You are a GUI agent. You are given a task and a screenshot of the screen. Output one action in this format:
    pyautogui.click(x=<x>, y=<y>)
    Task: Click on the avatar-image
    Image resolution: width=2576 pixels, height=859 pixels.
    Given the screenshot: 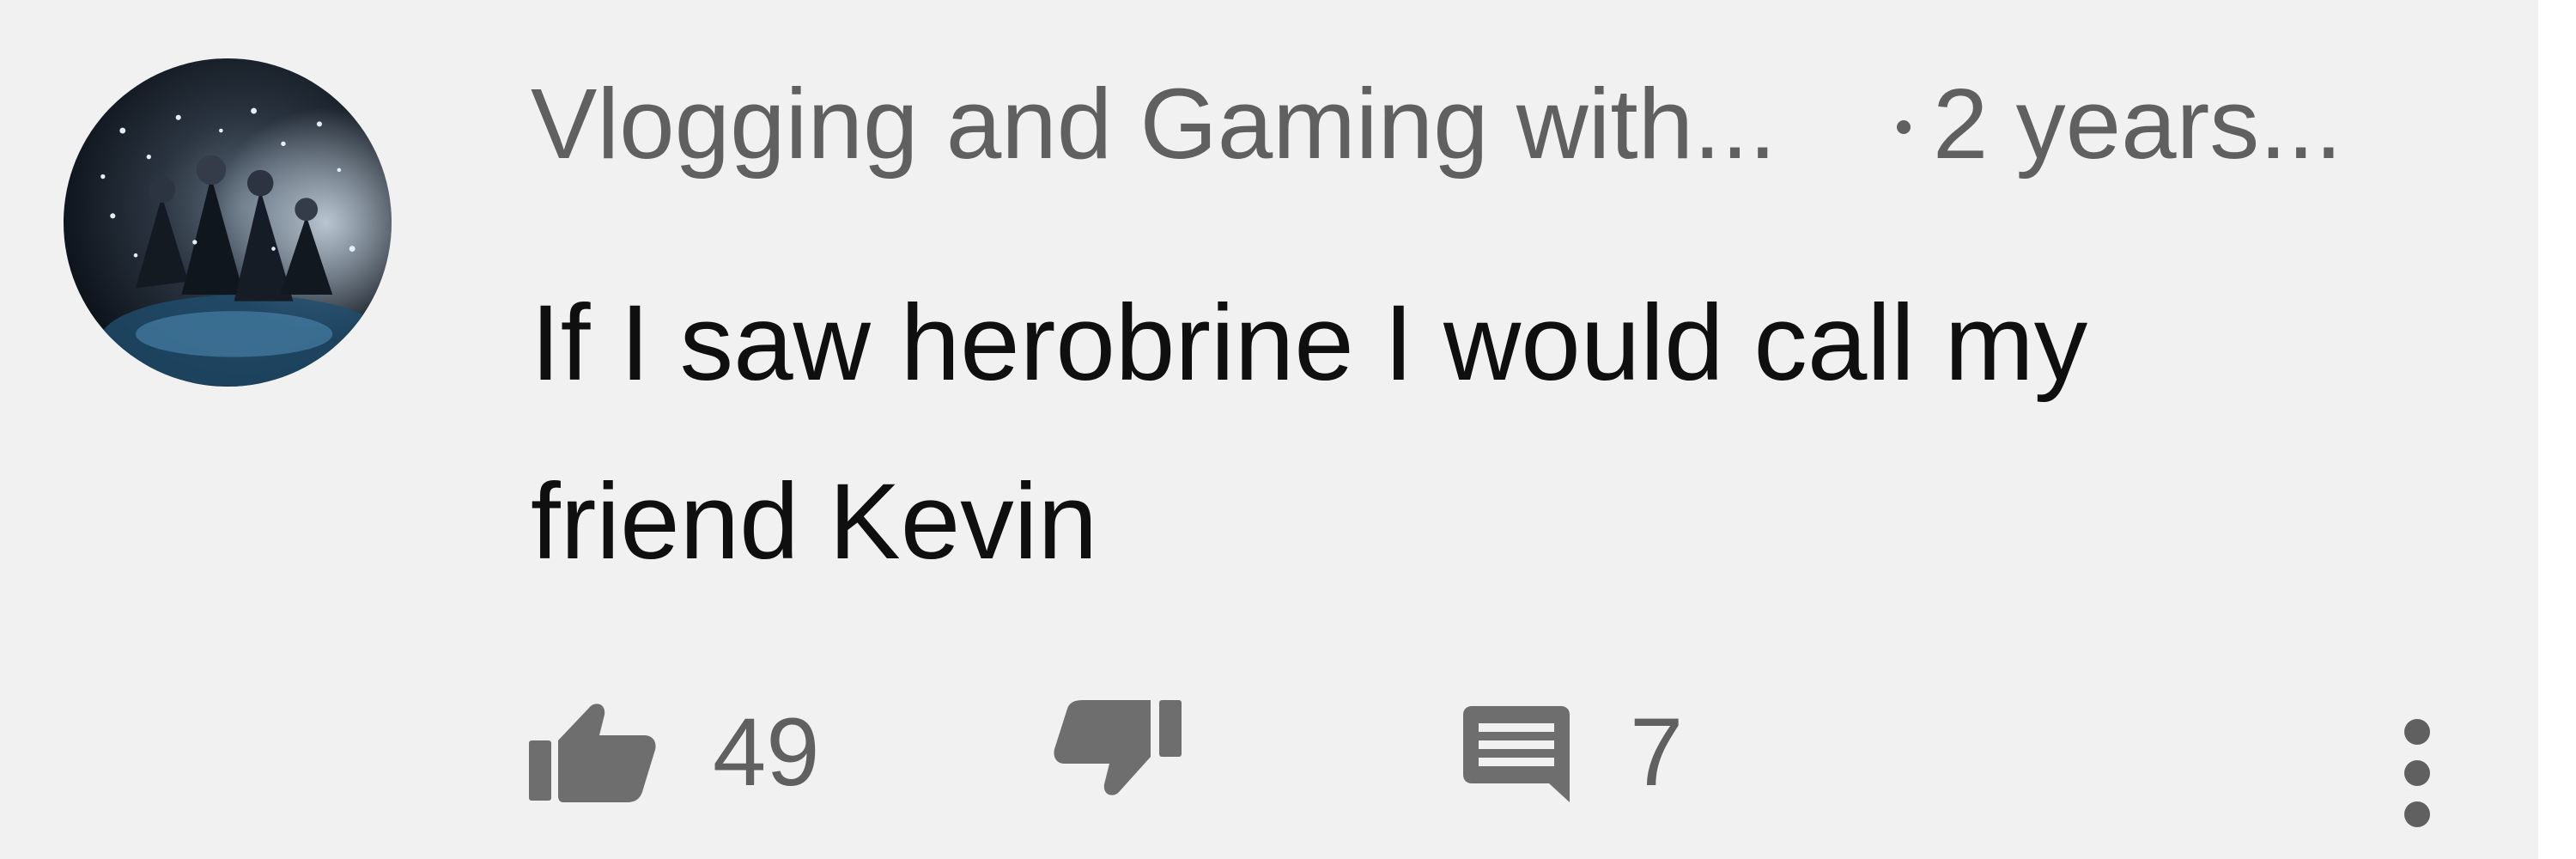 What is the action you would take?
    pyautogui.click(x=228, y=222)
    